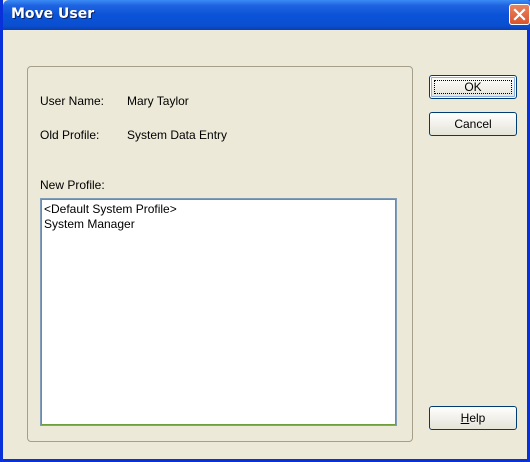 The width and height of the screenshot is (530, 462). What do you see at coordinates (266, 15) in the screenshot?
I see `title-bar: Move User` at bounding box center [266, 15].